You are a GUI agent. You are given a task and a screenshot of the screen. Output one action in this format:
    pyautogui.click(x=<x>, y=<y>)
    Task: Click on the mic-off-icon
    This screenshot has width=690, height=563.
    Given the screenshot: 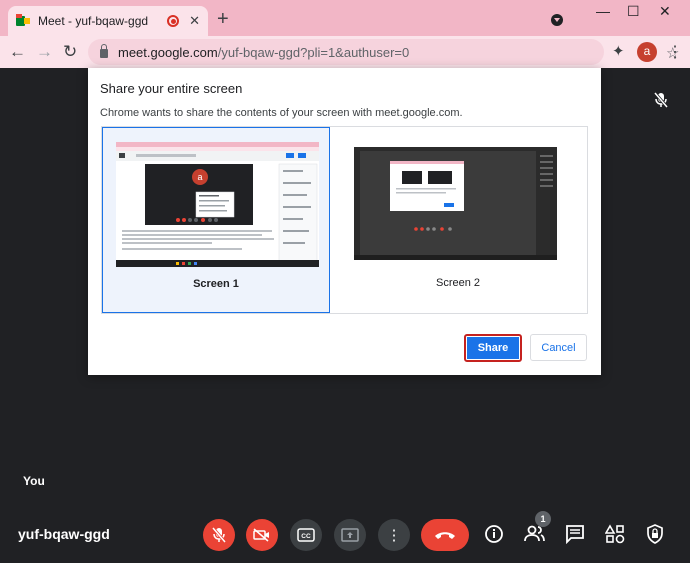 What is the action you would take?
    pyautogui.click(x=219, y=535)
    